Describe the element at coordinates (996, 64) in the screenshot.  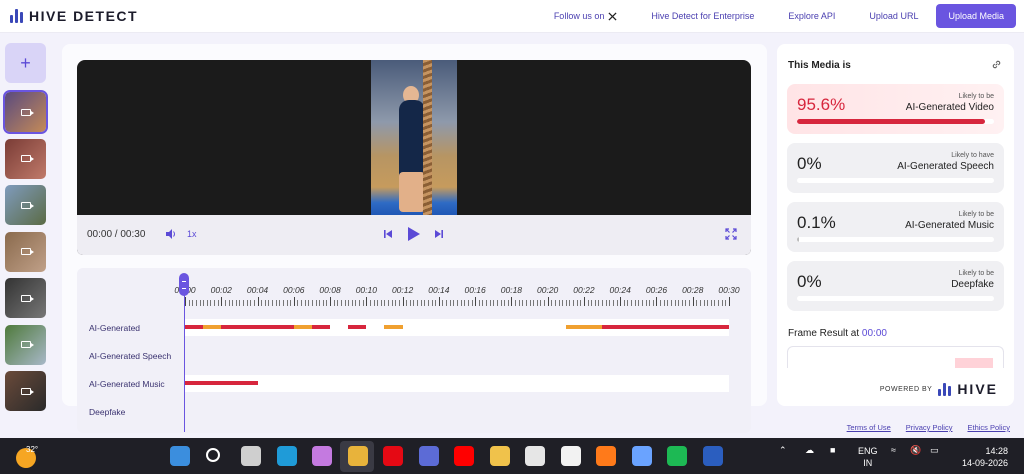
I see `link-icon` at that location.